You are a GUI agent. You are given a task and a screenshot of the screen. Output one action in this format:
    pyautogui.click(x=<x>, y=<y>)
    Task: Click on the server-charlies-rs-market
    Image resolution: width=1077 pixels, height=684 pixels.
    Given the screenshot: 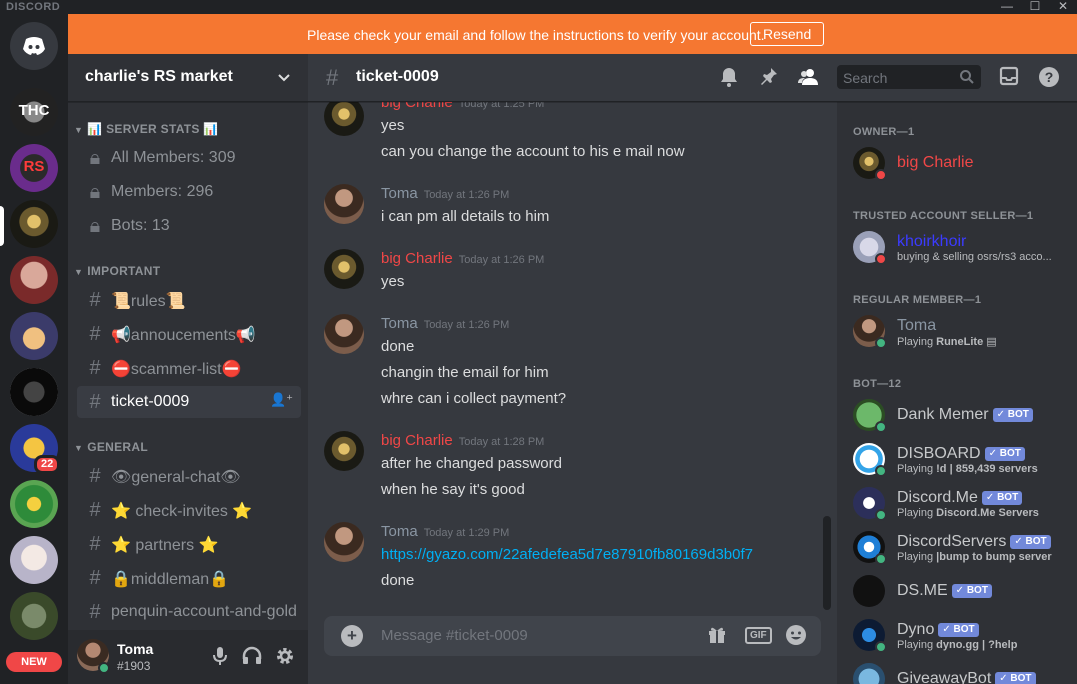 What is the action you would take?
    pyautogui.click(x=34, y=224)
    